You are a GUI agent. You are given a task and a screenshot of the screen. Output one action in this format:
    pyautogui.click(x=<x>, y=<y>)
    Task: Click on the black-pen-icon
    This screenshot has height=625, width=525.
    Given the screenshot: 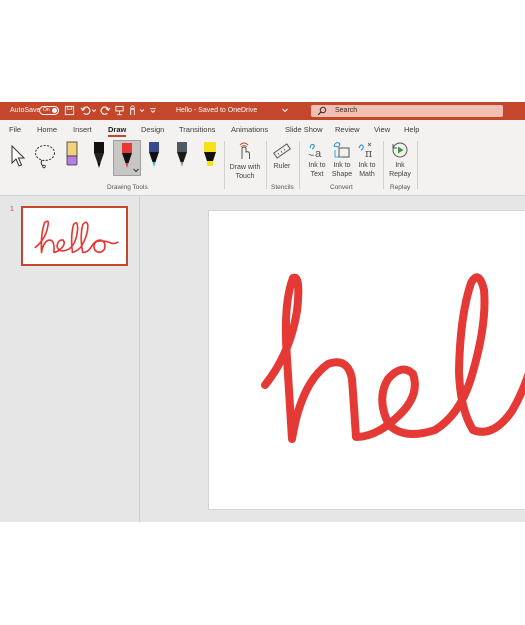 What is the action you would take?
    pyautogui.click(x=99, y=156)
    